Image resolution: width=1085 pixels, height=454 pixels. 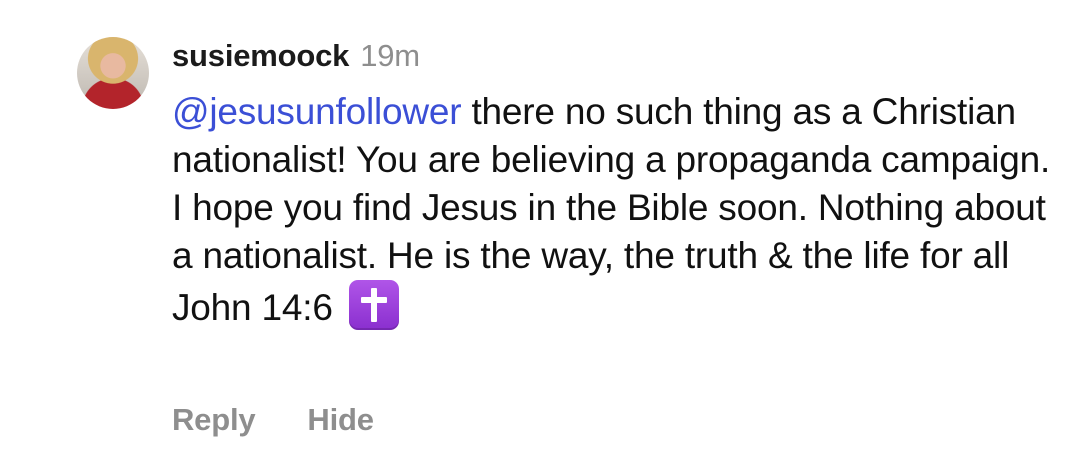 What do you see at coordinates (214, 420) in the screenshot?
I see `reply-button: Reply` at bounding box center [214, 420].